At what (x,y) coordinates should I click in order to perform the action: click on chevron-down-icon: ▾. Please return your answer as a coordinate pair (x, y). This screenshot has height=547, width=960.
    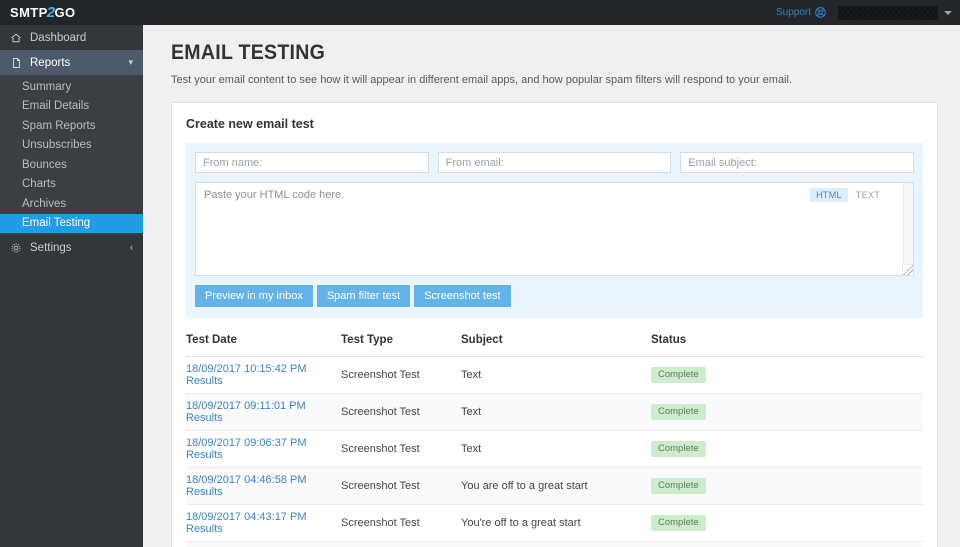
    Looking at the image, I should click on (130, 62).